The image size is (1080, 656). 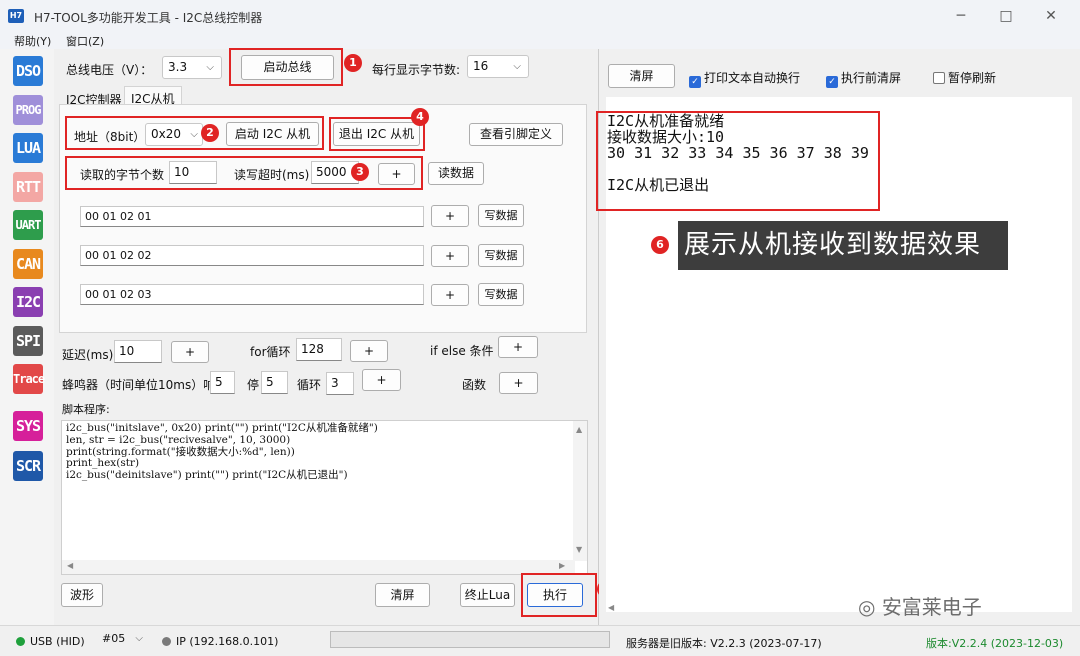 I want to click on pause-refresh-checkbox: 暂停刷新, so click(x=964, y=77).